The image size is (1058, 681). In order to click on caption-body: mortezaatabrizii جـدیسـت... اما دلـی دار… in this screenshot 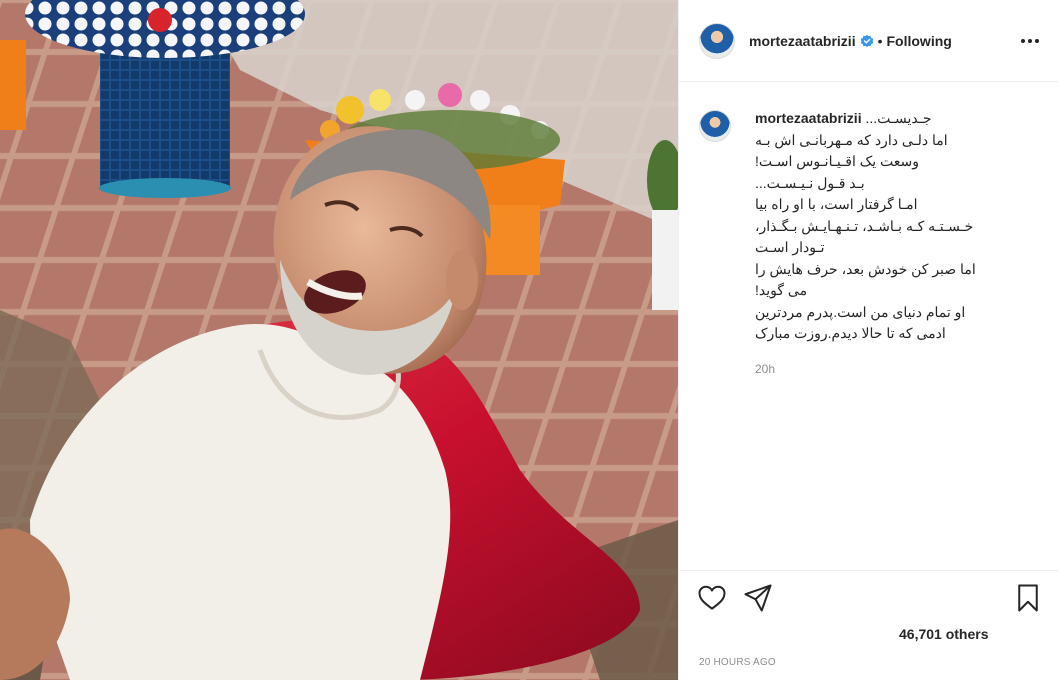, I will do `click(897, 242)`.